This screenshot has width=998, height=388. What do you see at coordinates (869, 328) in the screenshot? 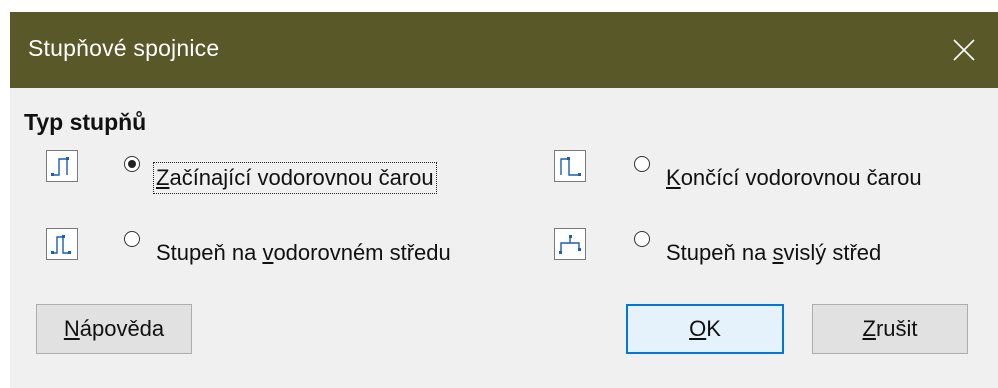
I see `cancel-button-accel: Z` at bounding box center [869, 328].